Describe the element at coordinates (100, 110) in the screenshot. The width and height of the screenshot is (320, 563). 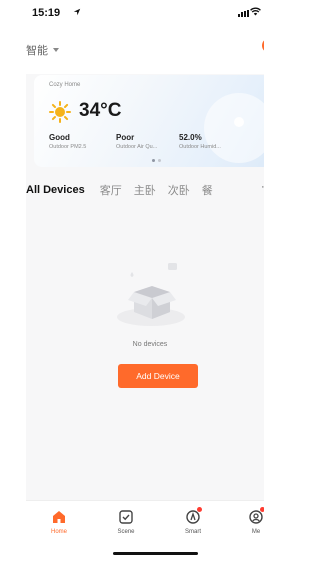
I see `temperature: 34°C` at that location.